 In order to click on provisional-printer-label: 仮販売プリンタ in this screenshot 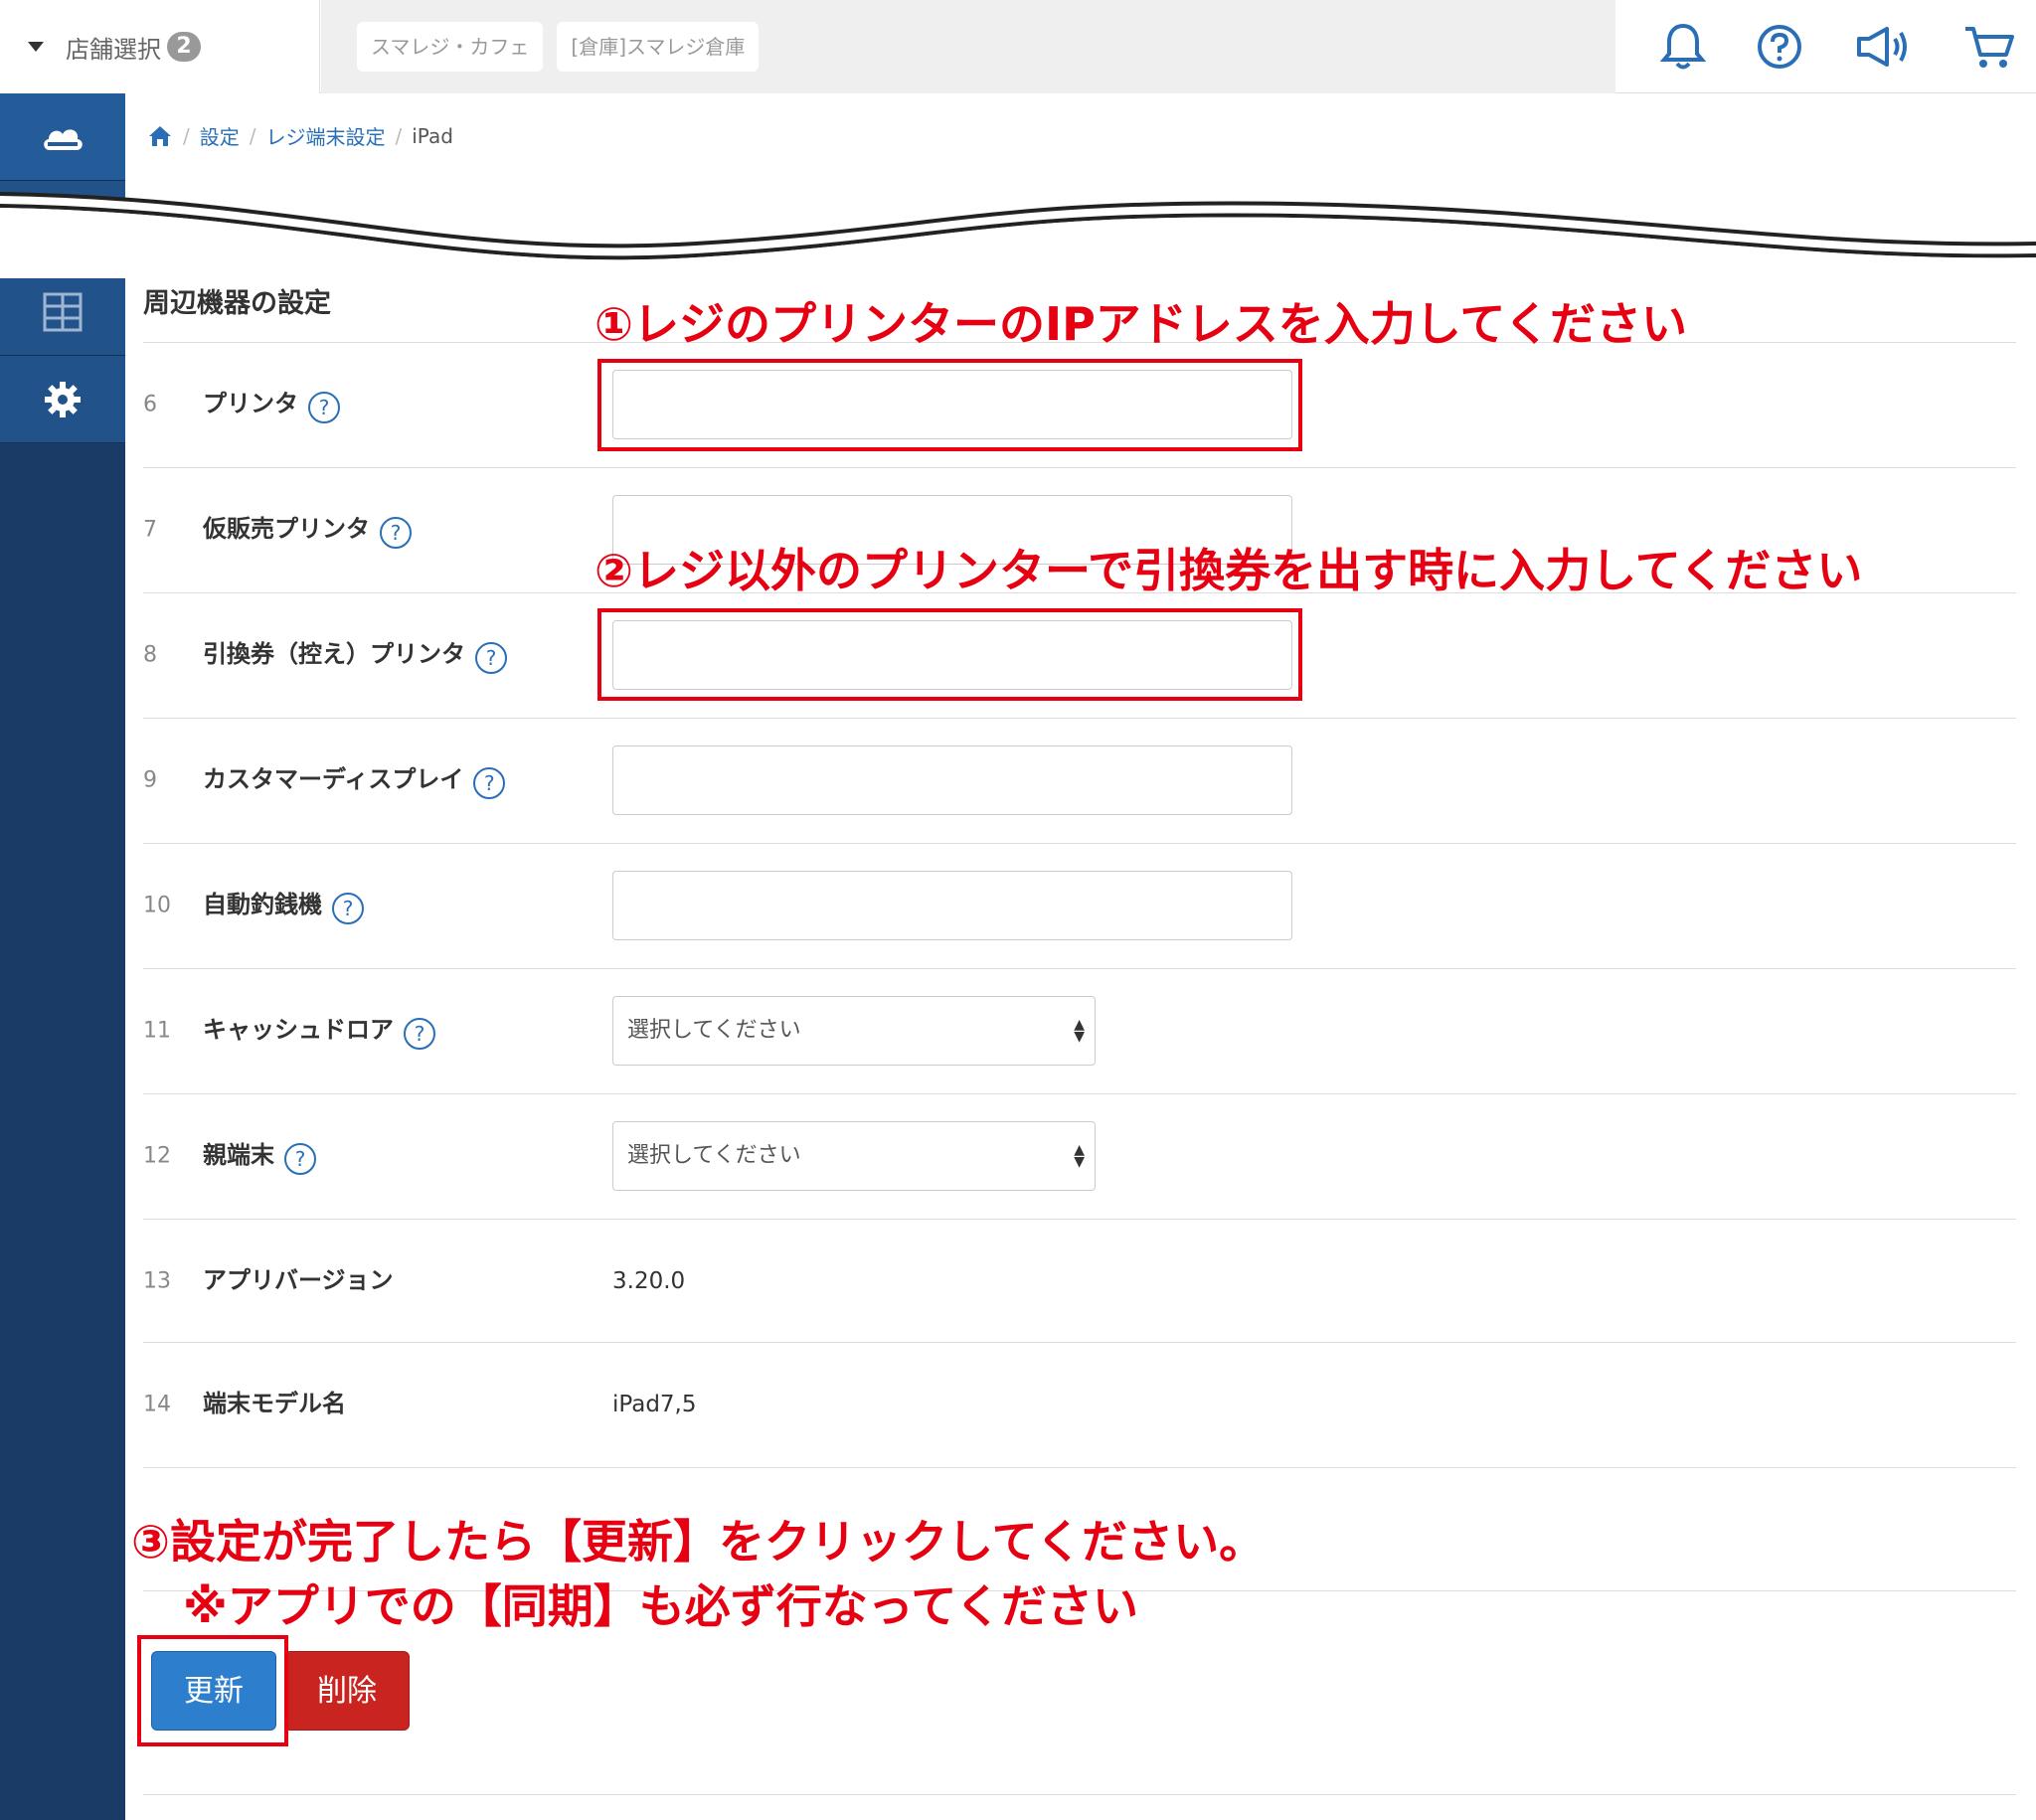, I will do `click(286, 529)`.